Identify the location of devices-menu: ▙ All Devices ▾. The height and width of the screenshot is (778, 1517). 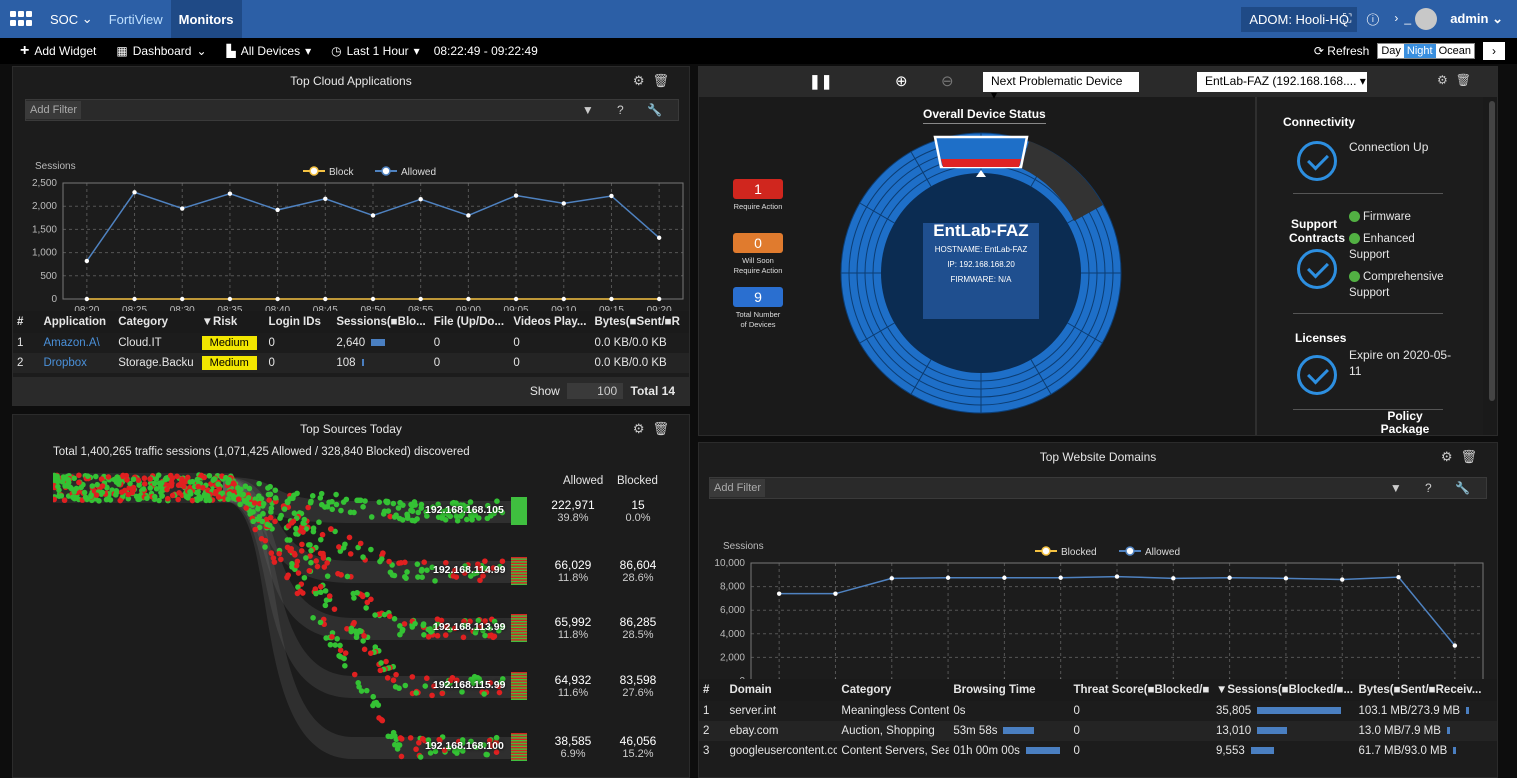
(269, 51).